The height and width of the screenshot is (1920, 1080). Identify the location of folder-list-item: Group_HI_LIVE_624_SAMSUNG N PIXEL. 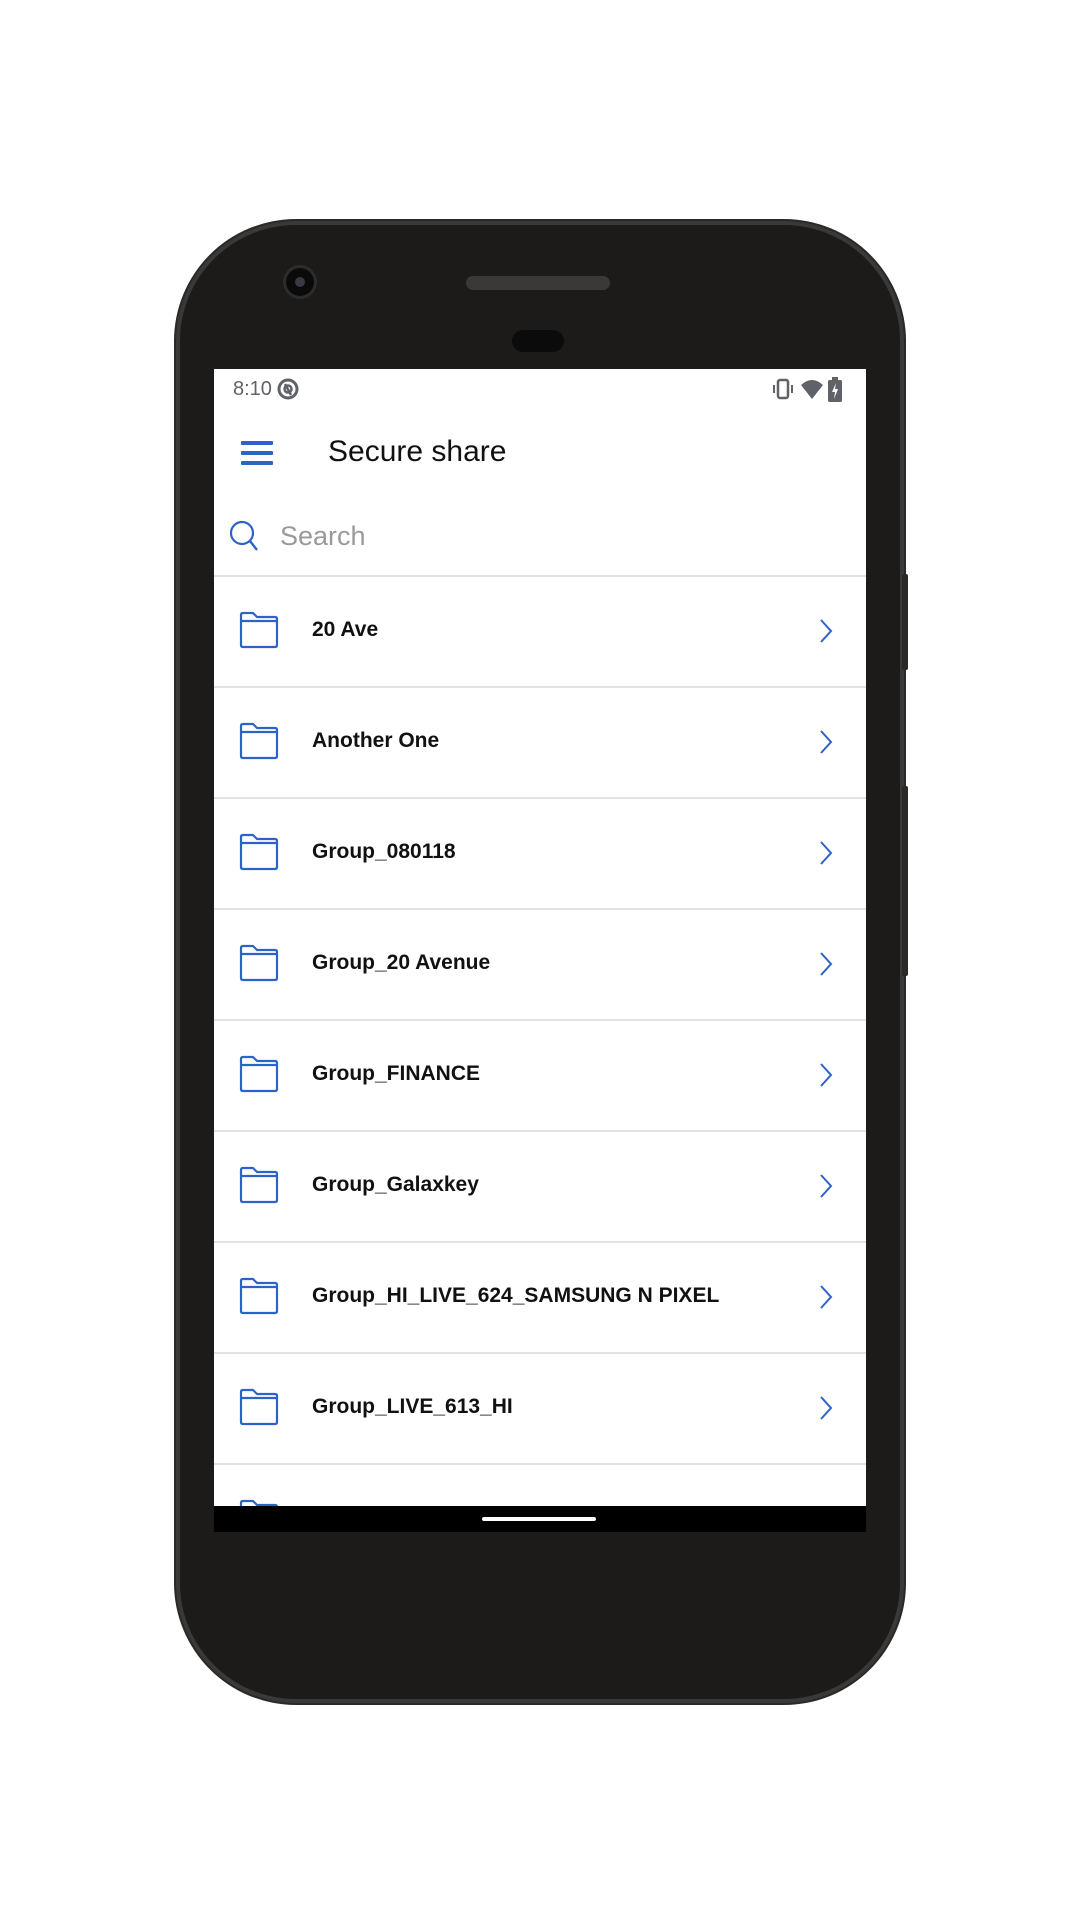
(540, 1298).